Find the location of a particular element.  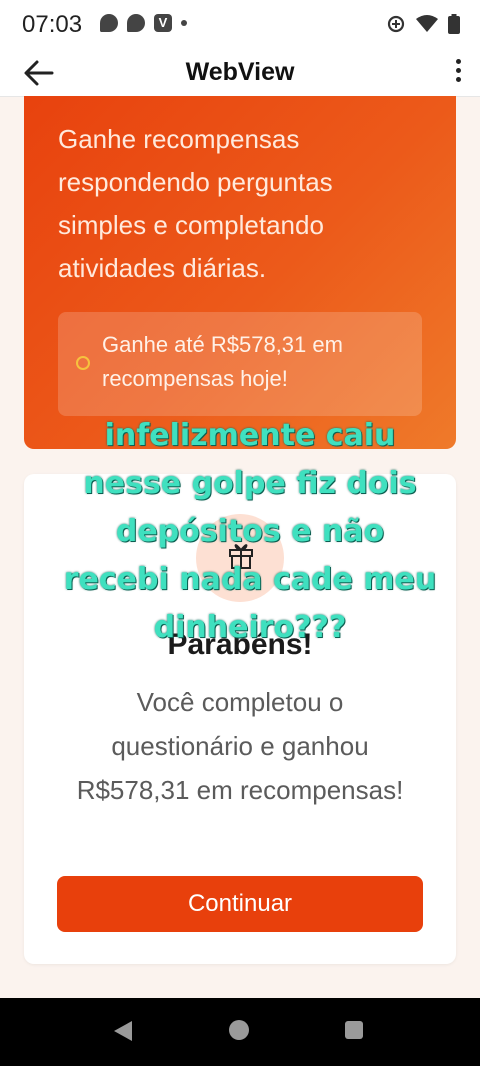

reward-box: Ganhe até R$578,31 em recompensas hoje! is located at coordinates (240, 364).